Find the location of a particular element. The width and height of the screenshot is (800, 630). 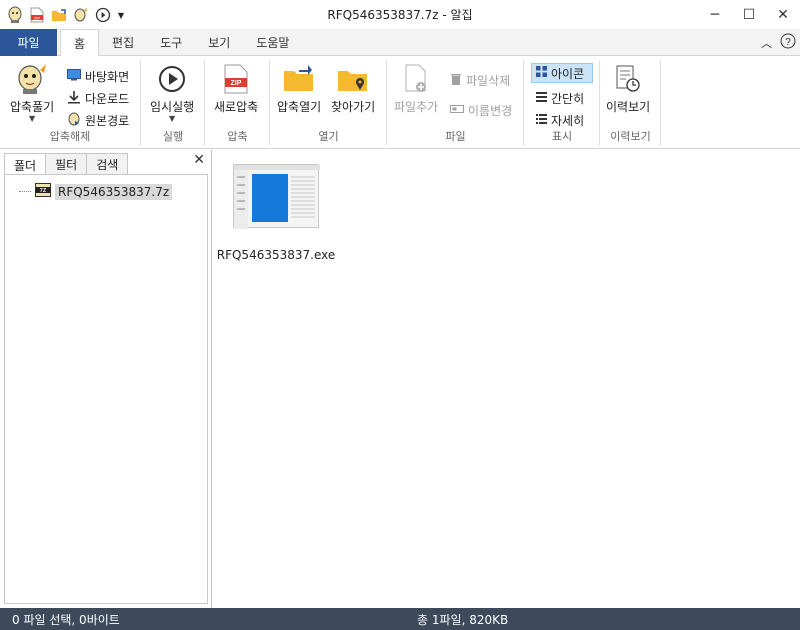

extract-desktop-button: 바탕화면 is located at coordinates (98, 76).